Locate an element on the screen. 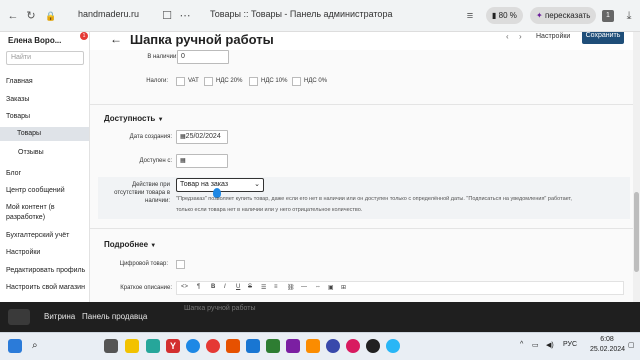  seller-panel-link: Панель продавца is located at coordinates (114, 316).